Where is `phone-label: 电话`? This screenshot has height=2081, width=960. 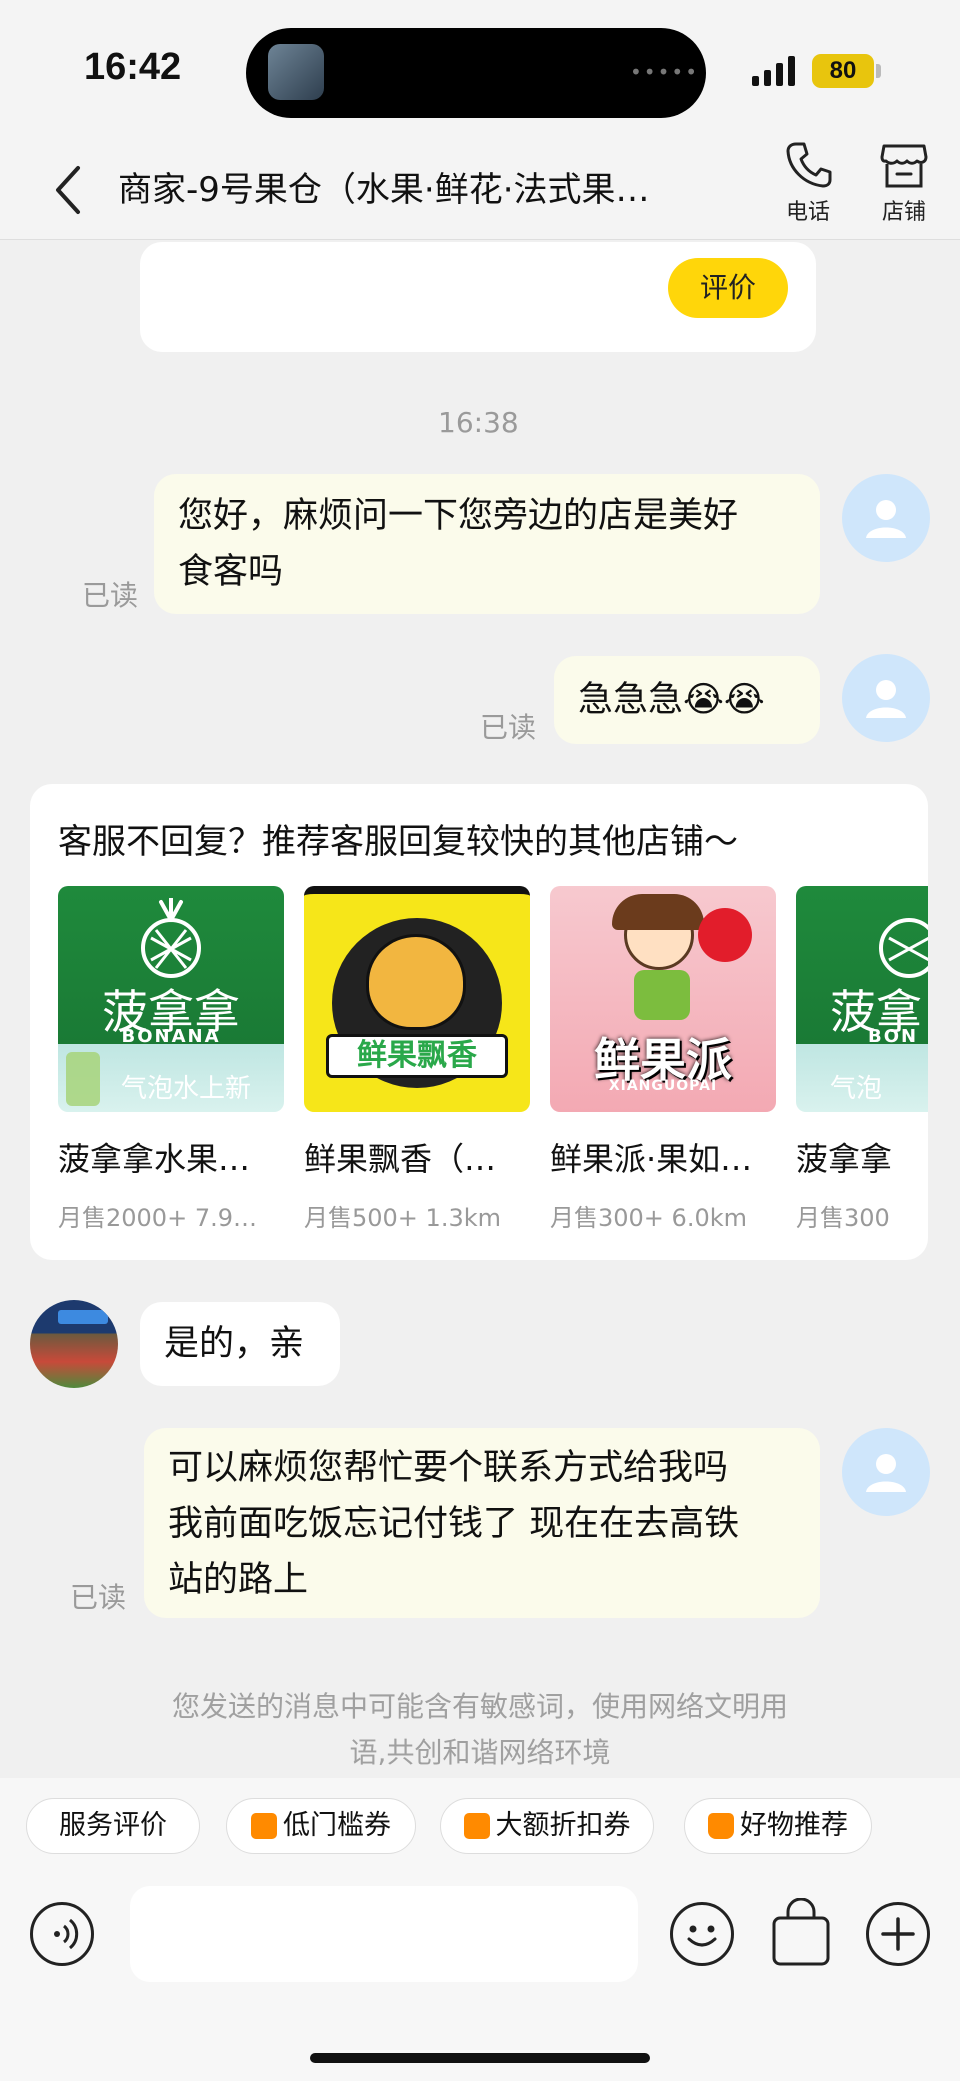 phone-label: 电话 is located at coordinates (807, 212).